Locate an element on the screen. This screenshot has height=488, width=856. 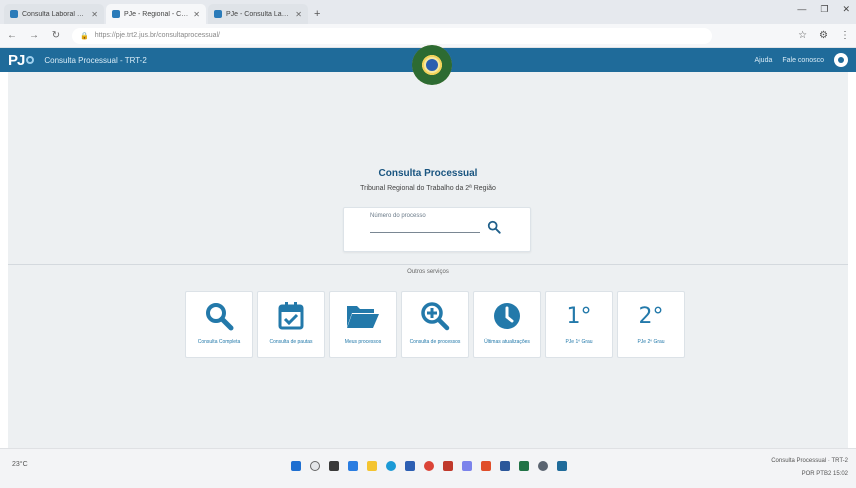
browser-toolbar-right: ☆ ⚙ ⋮ is located at coordinates (824, 35).